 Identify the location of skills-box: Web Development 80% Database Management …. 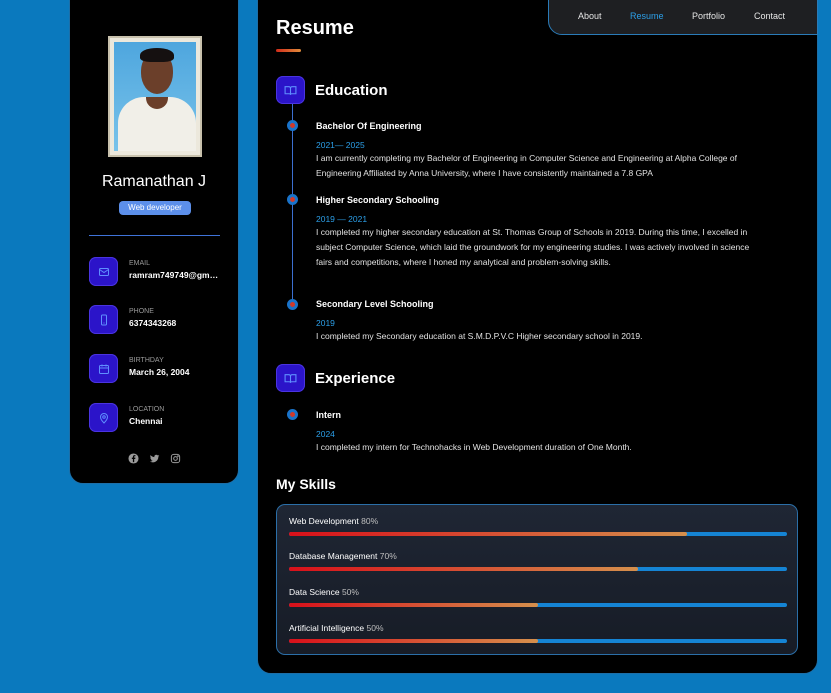
(537, 579).